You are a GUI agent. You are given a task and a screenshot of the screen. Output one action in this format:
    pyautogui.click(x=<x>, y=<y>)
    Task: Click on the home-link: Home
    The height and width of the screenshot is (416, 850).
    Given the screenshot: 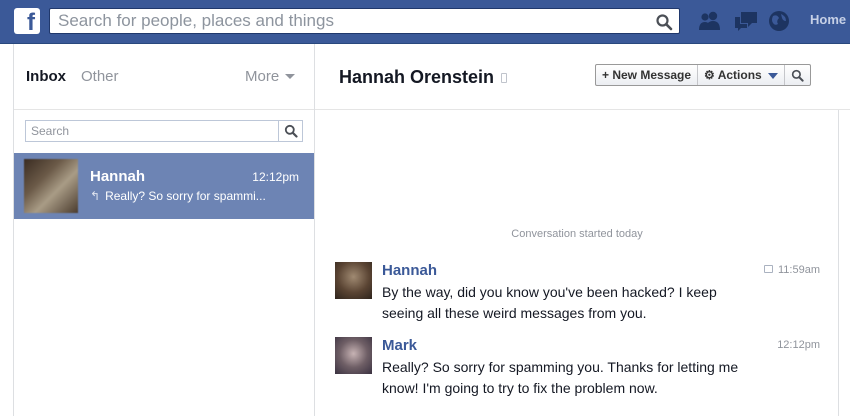 What is the action you would take?
    pyautogui.click(x=828, y=19)
    